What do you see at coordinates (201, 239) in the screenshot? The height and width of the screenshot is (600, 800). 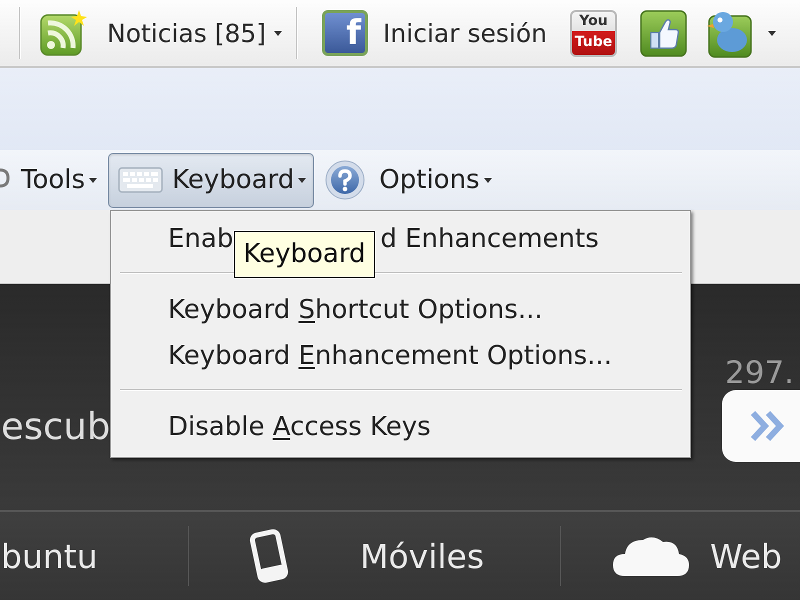 I see `menu-item: Enab` at bounding box center [201, 239].